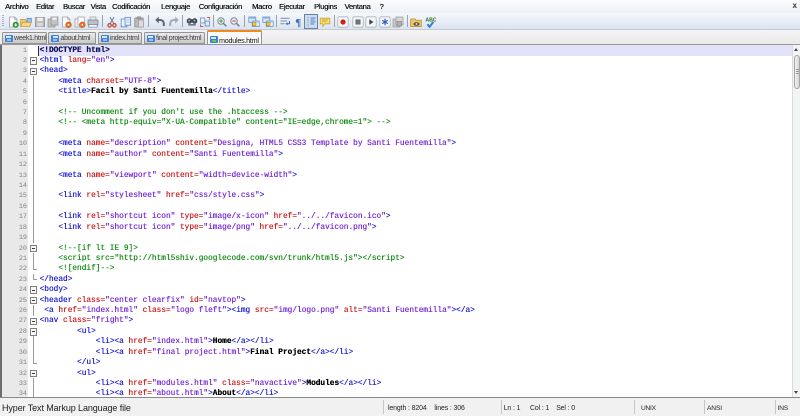 This screenshot has width=800, height=416. I want to click on svg-text: ABC, so click(430, 20).